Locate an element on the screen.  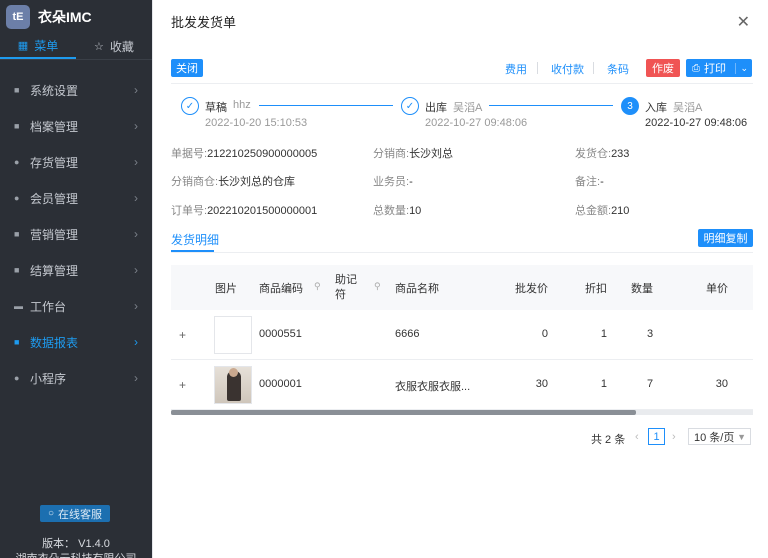
barcode-link: 条码 is located at coordinates (618, 69).